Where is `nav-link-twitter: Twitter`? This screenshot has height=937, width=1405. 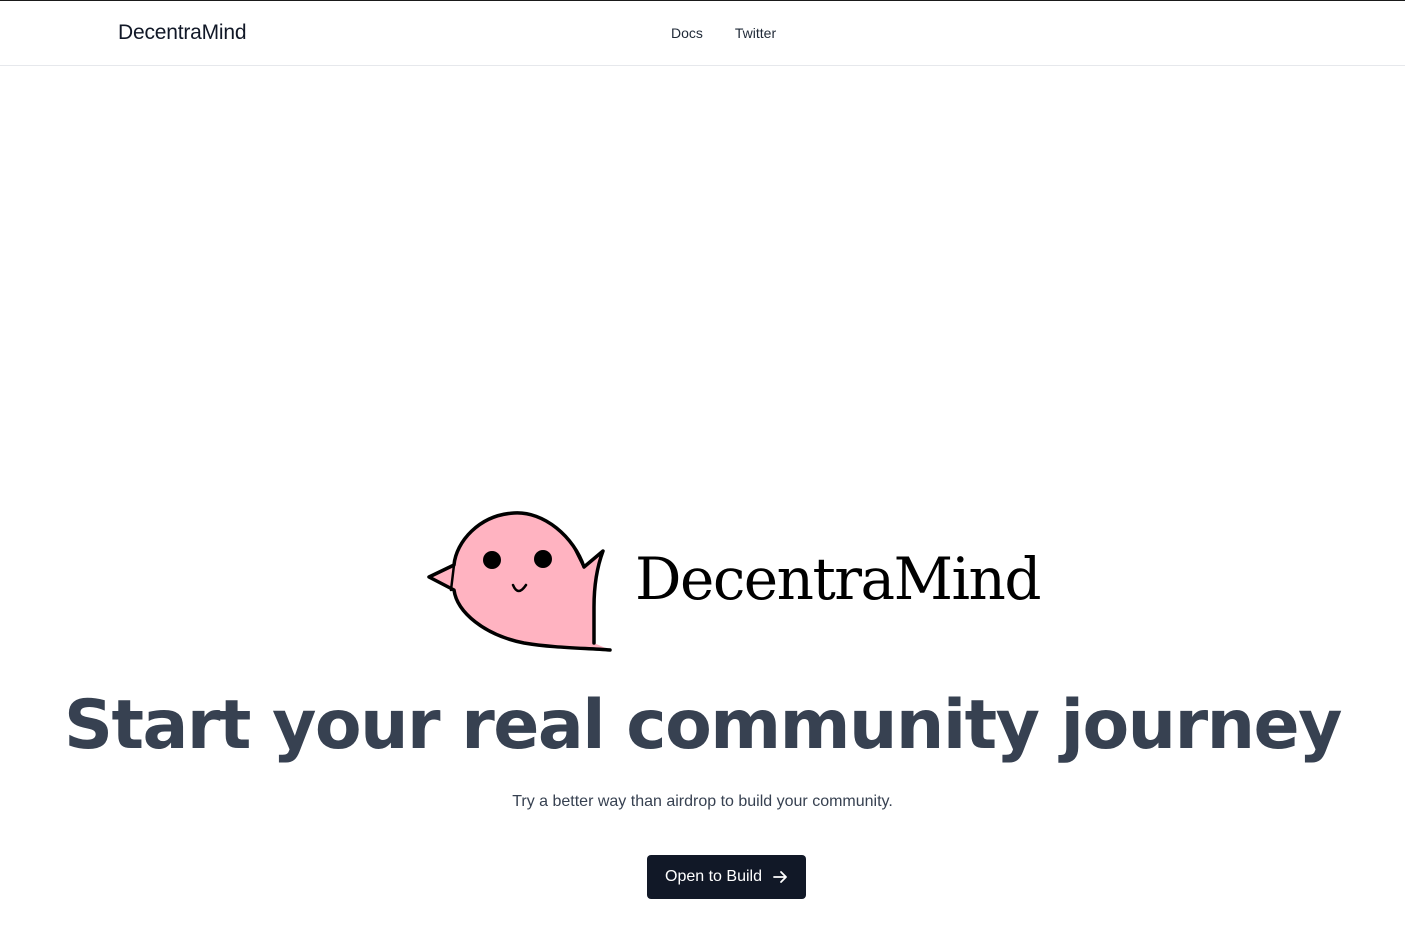
nav-link-twitter: Twitter is located at coordinates (755, 33).